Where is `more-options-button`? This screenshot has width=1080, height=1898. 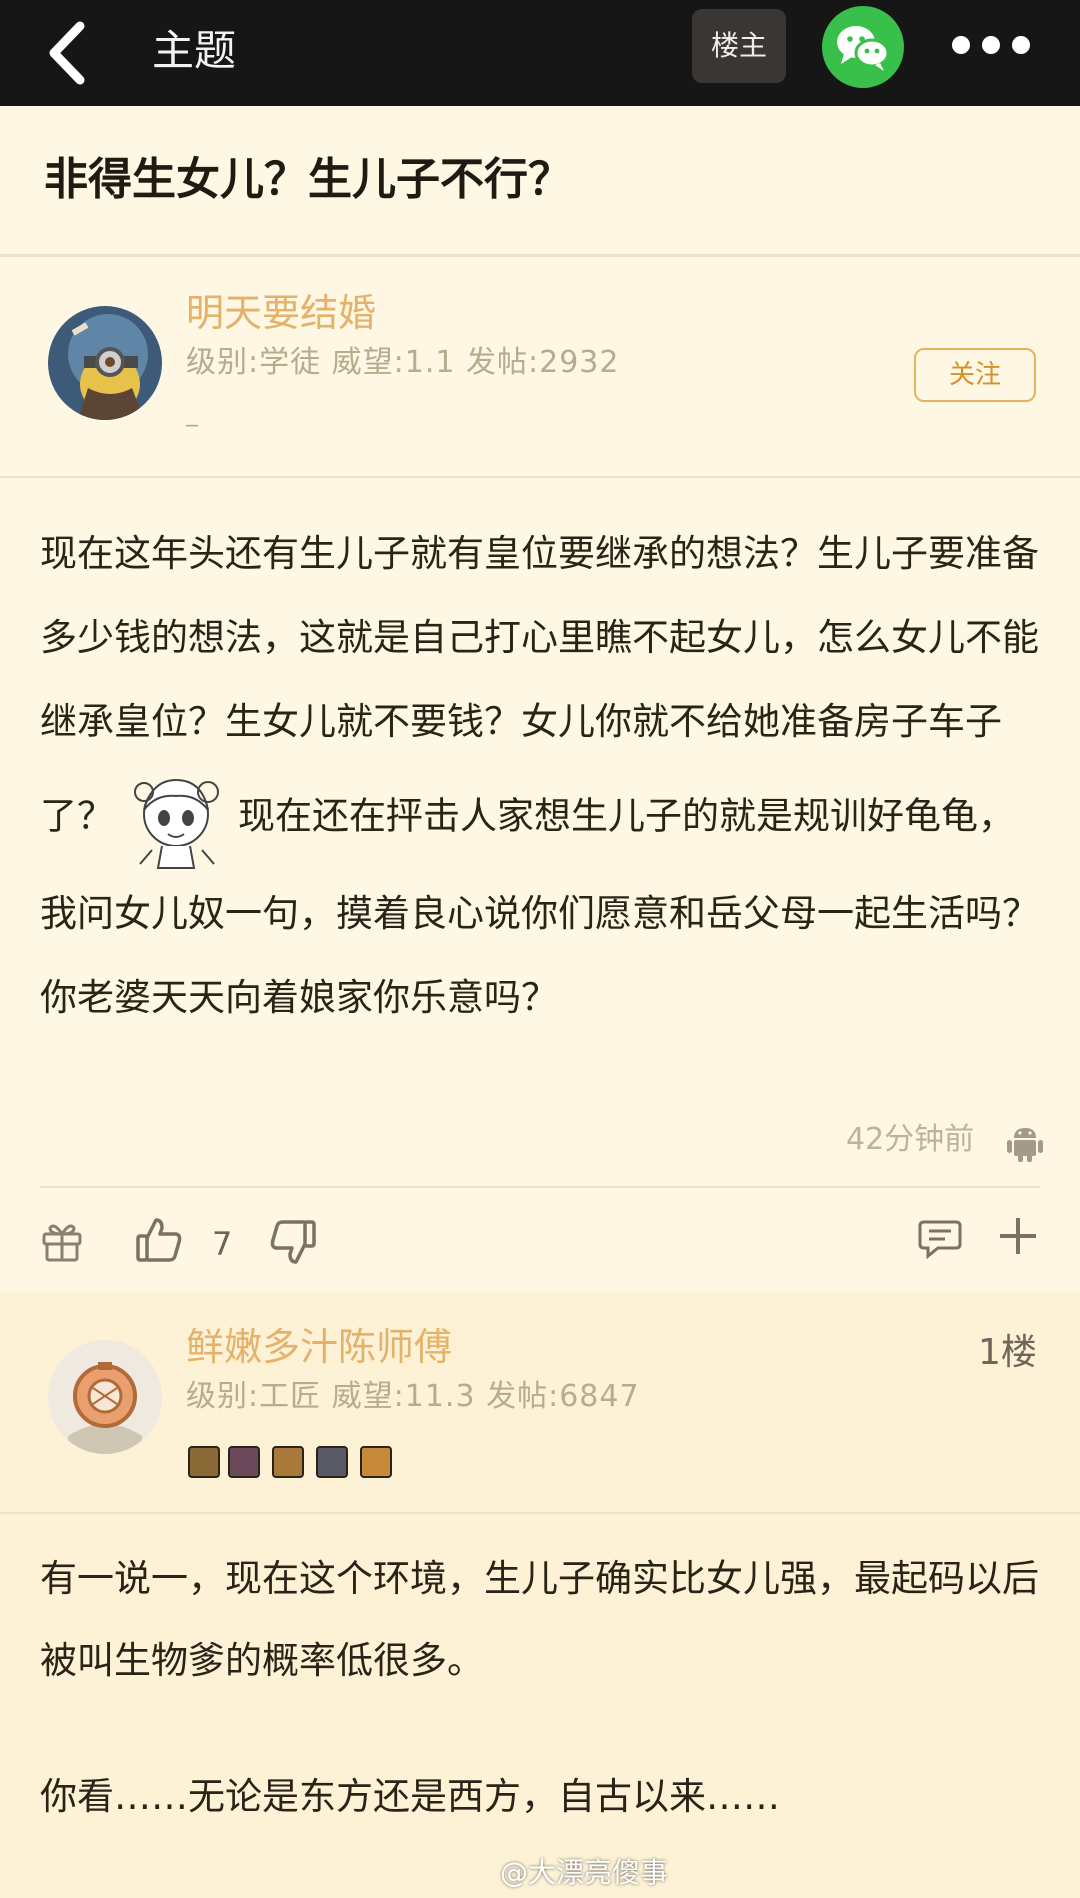 more-options-button is located at coordinates (992, 46).